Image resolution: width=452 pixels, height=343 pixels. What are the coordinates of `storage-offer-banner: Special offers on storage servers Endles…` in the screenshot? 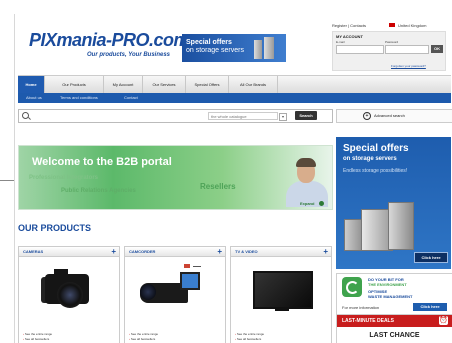 It's located at (393, 203).